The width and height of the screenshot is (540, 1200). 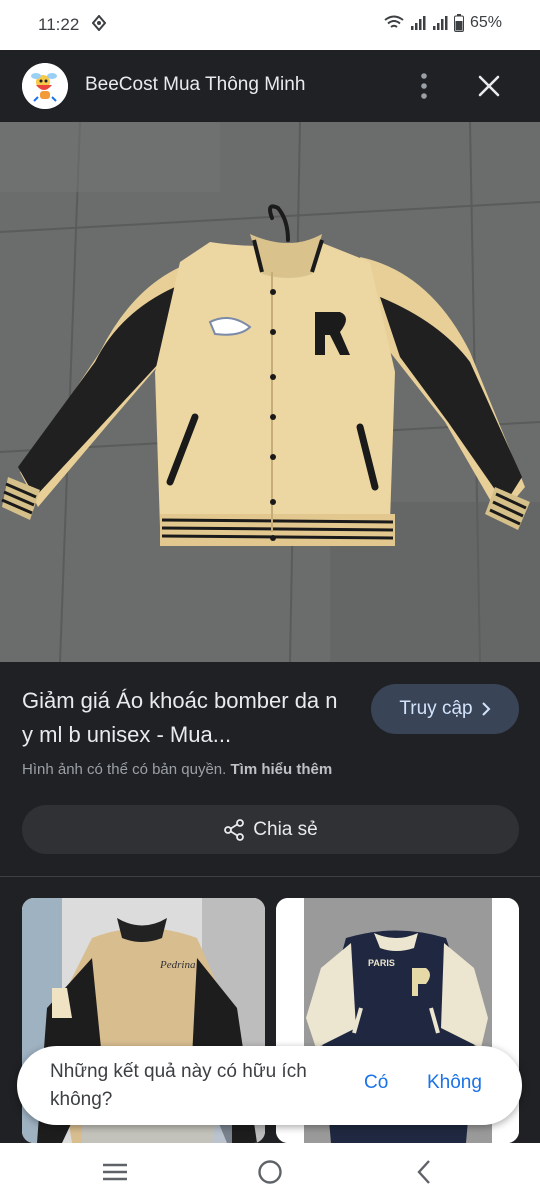 I want to click on learn-more-link: Tìm hiểu thêm, so click(x=282, y=769).